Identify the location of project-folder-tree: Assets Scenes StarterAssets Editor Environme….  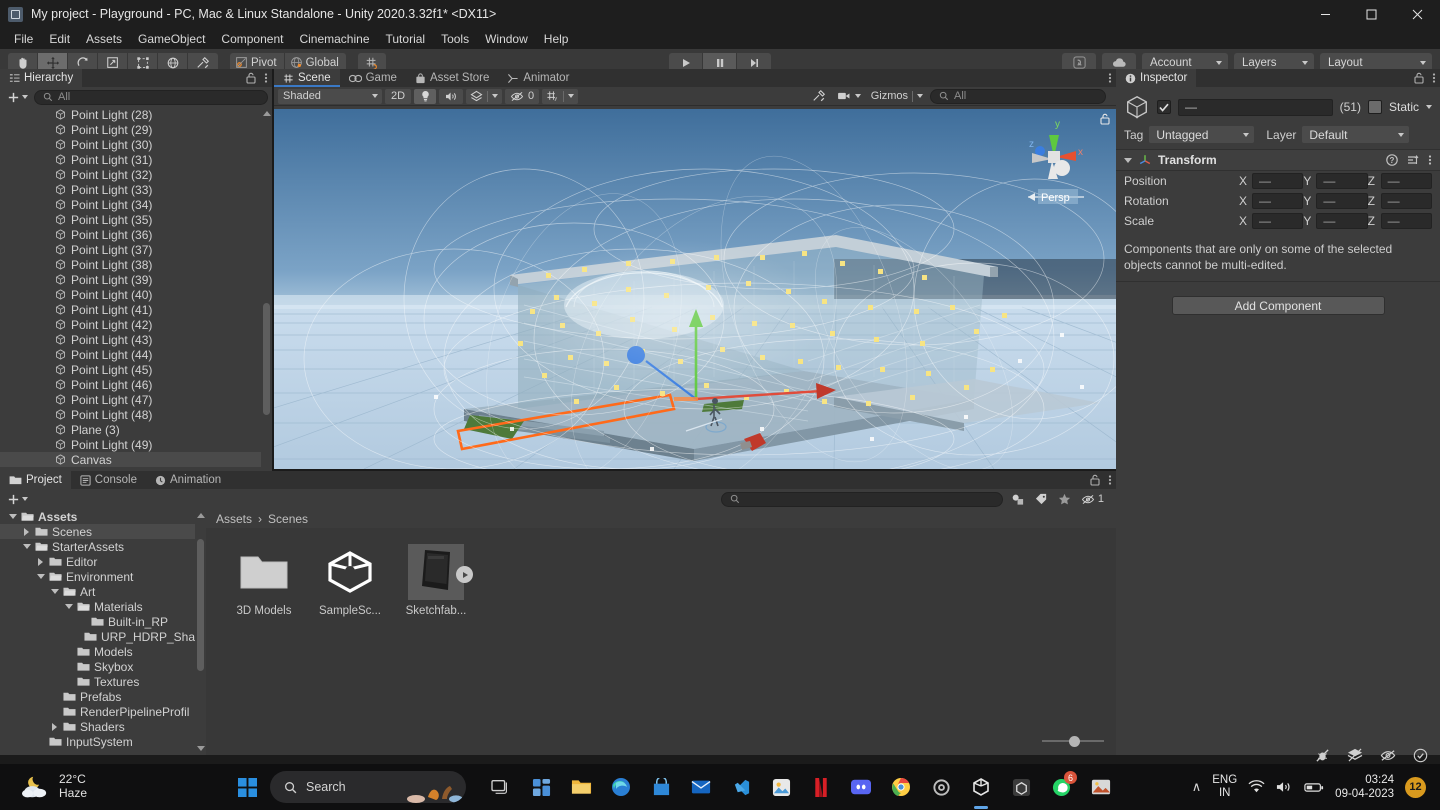
(97, 632).